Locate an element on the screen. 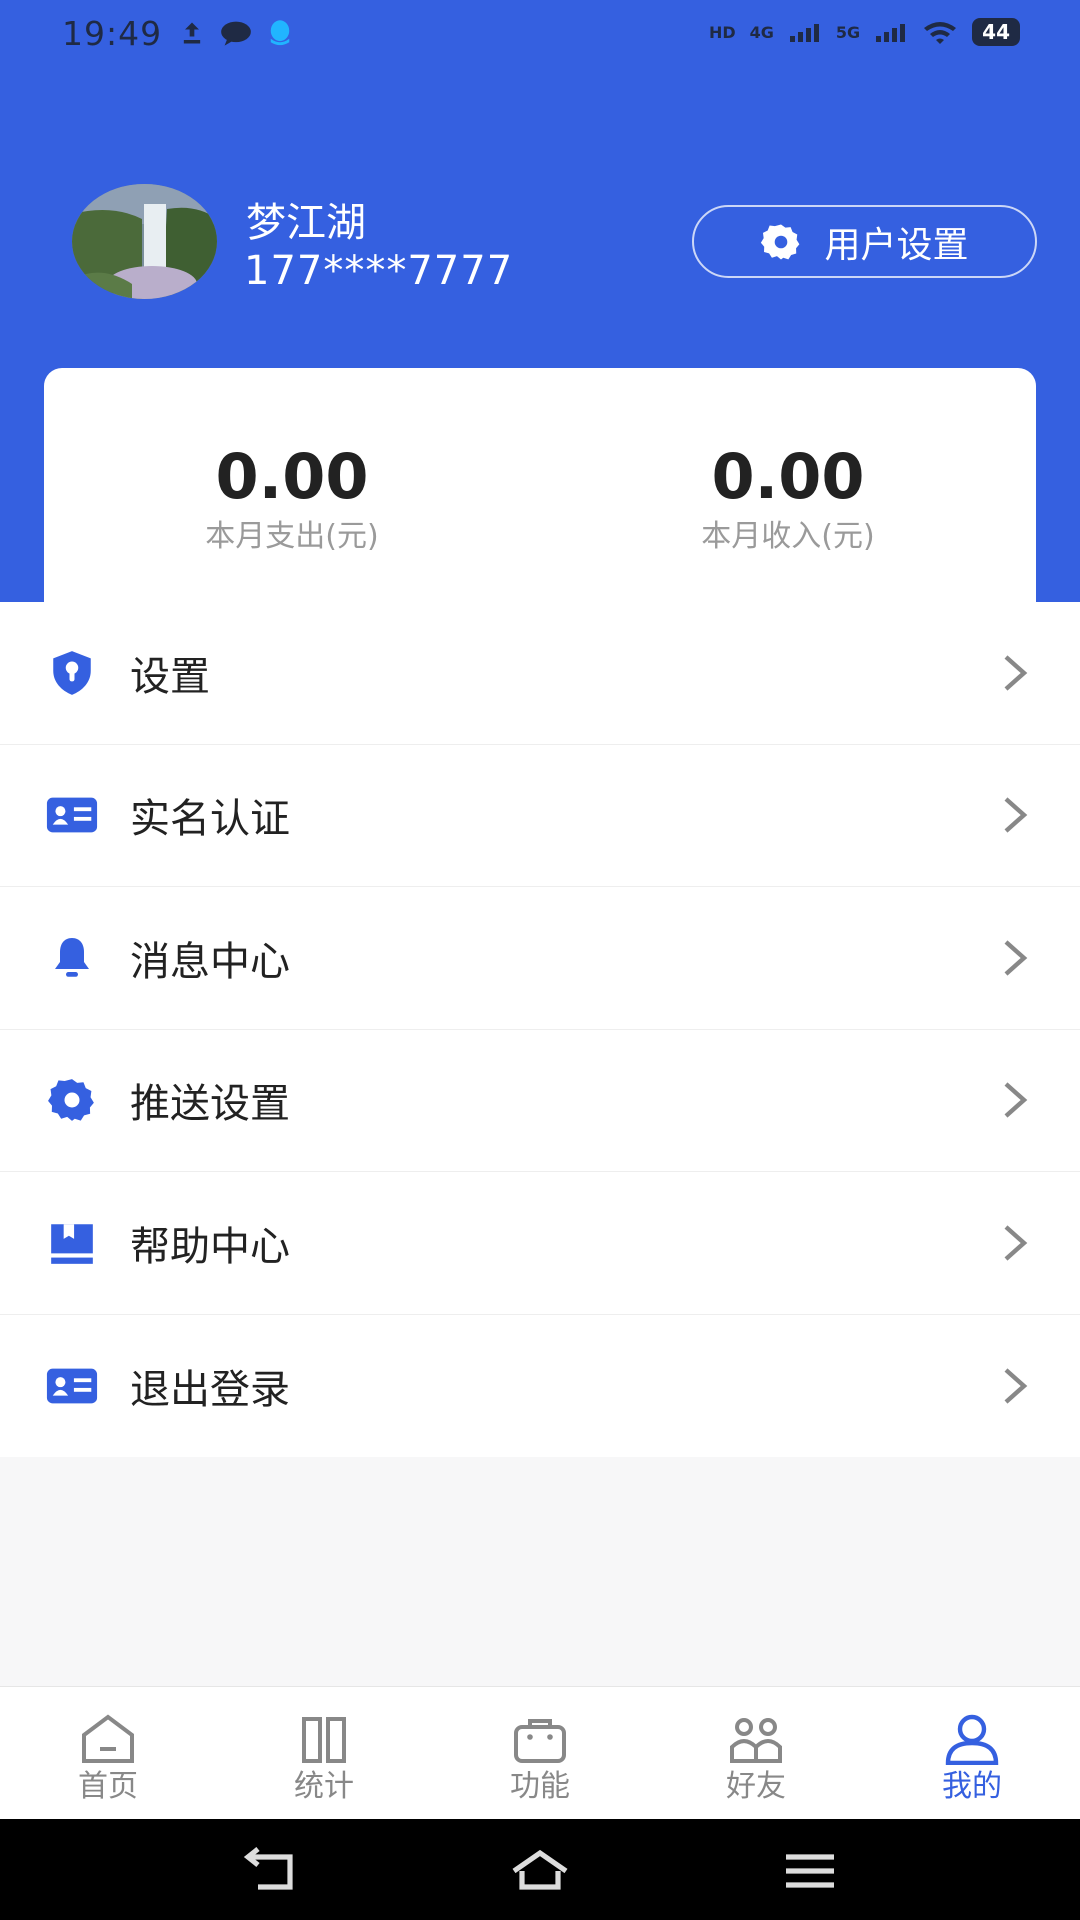 The width and height of the screenshot is (1080, 1920). upload-icon is located at coordinates (192, 33).